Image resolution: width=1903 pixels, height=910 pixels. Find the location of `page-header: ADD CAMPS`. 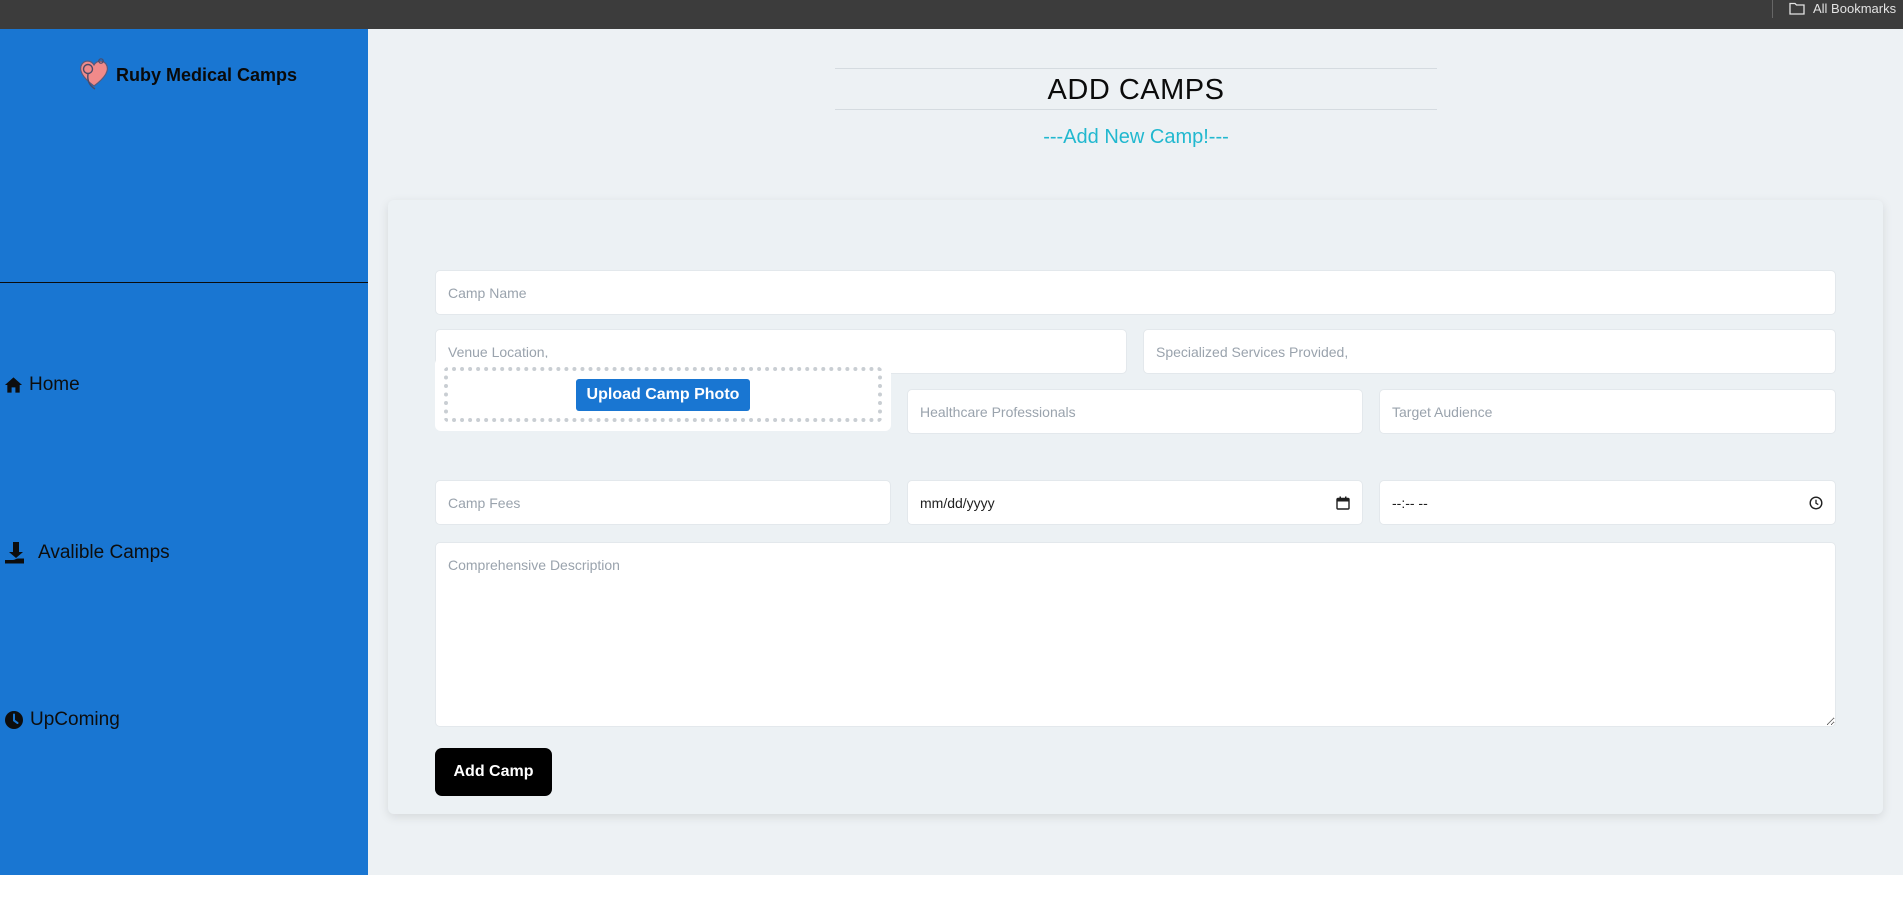

page-header: ADD CAMPS is located at coordinates (1136, 89).